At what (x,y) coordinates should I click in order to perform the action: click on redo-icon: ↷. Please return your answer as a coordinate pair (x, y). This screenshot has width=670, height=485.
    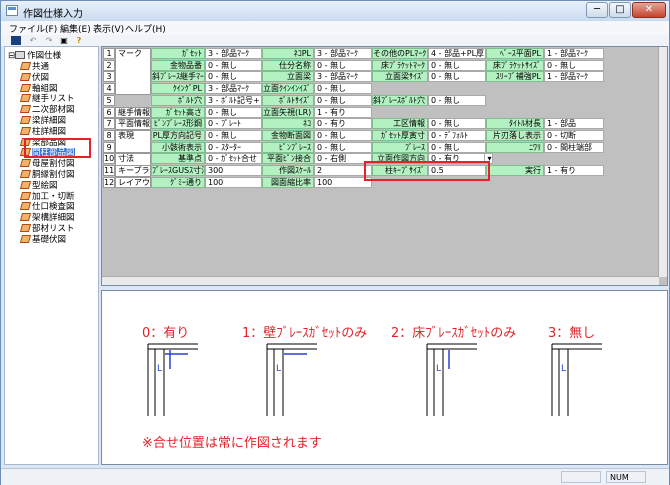
    Looking at the image, I should click on (49, 40).